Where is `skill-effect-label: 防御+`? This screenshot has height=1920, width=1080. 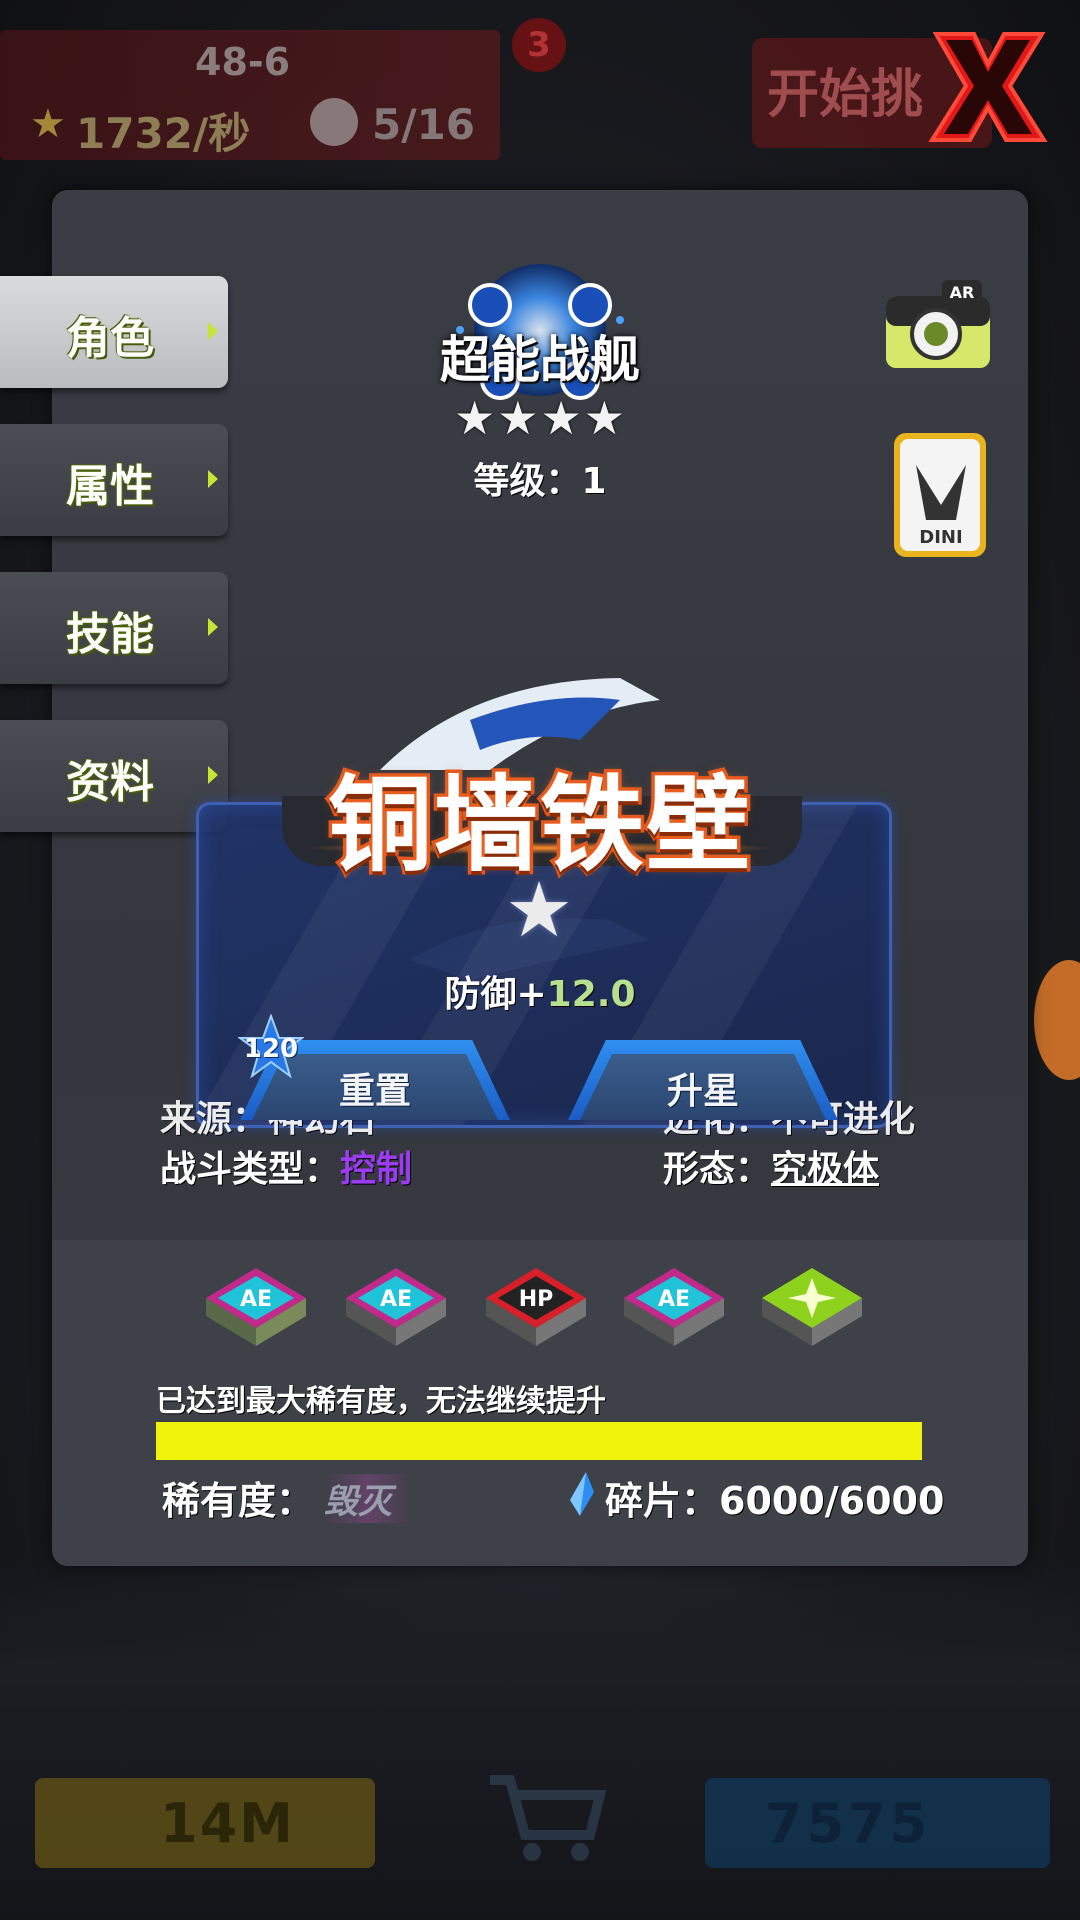 skill-effect-label: 防御+ is located at coordinates (495, 994).